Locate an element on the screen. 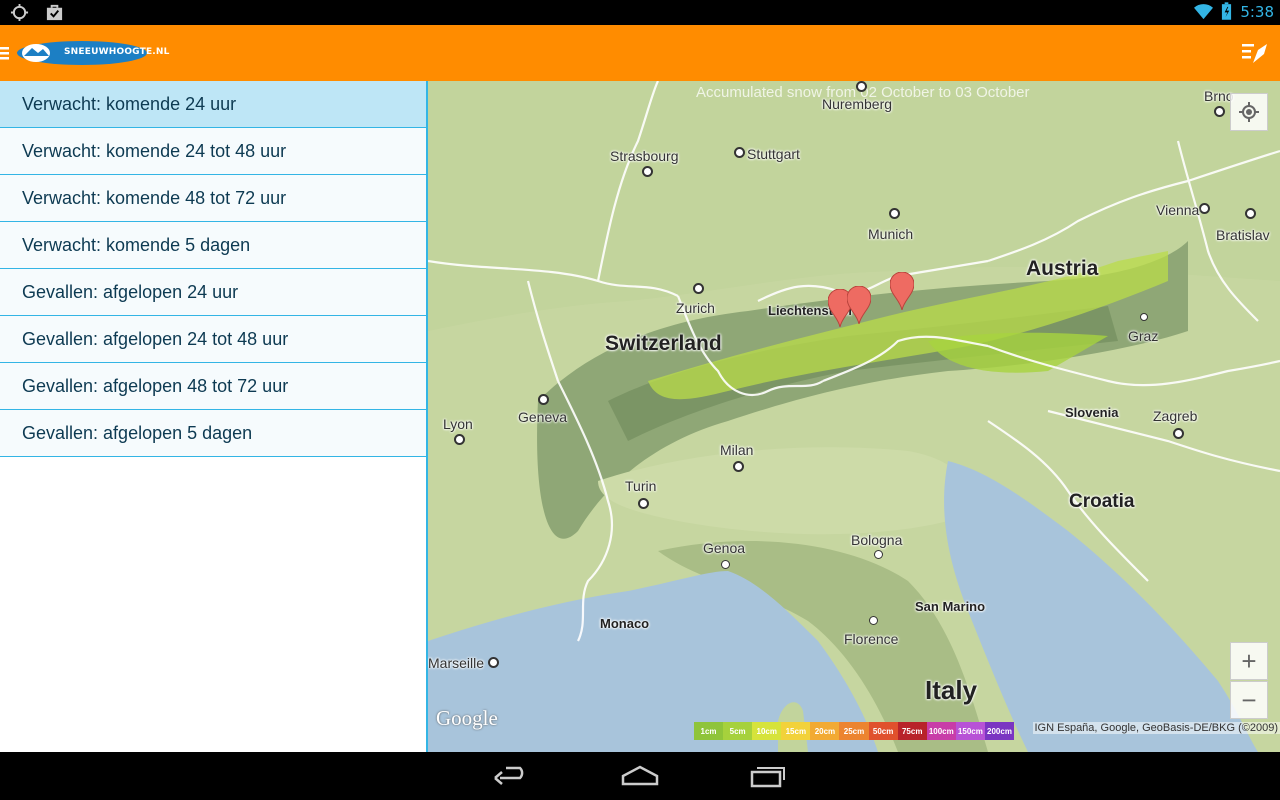  navigation-bar is located at coordinates (640, 776).